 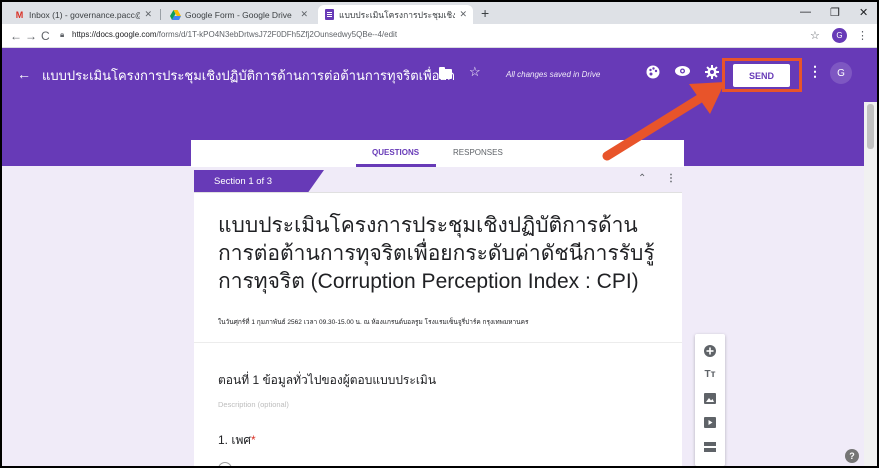 I want to click on lock-icon: 🔒︎, so click(x=62, y=34).